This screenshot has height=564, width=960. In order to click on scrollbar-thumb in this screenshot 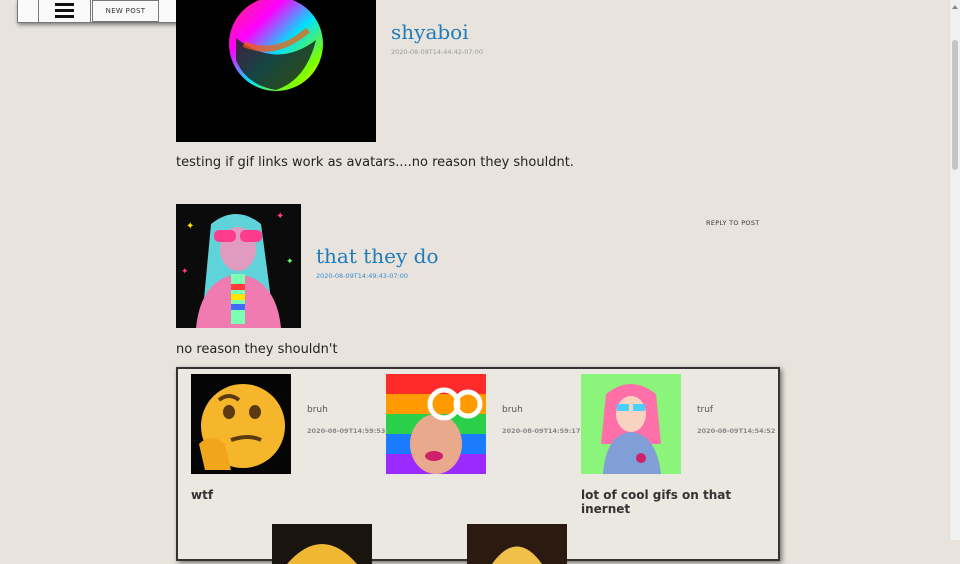, I will do `click(955, 105)`.